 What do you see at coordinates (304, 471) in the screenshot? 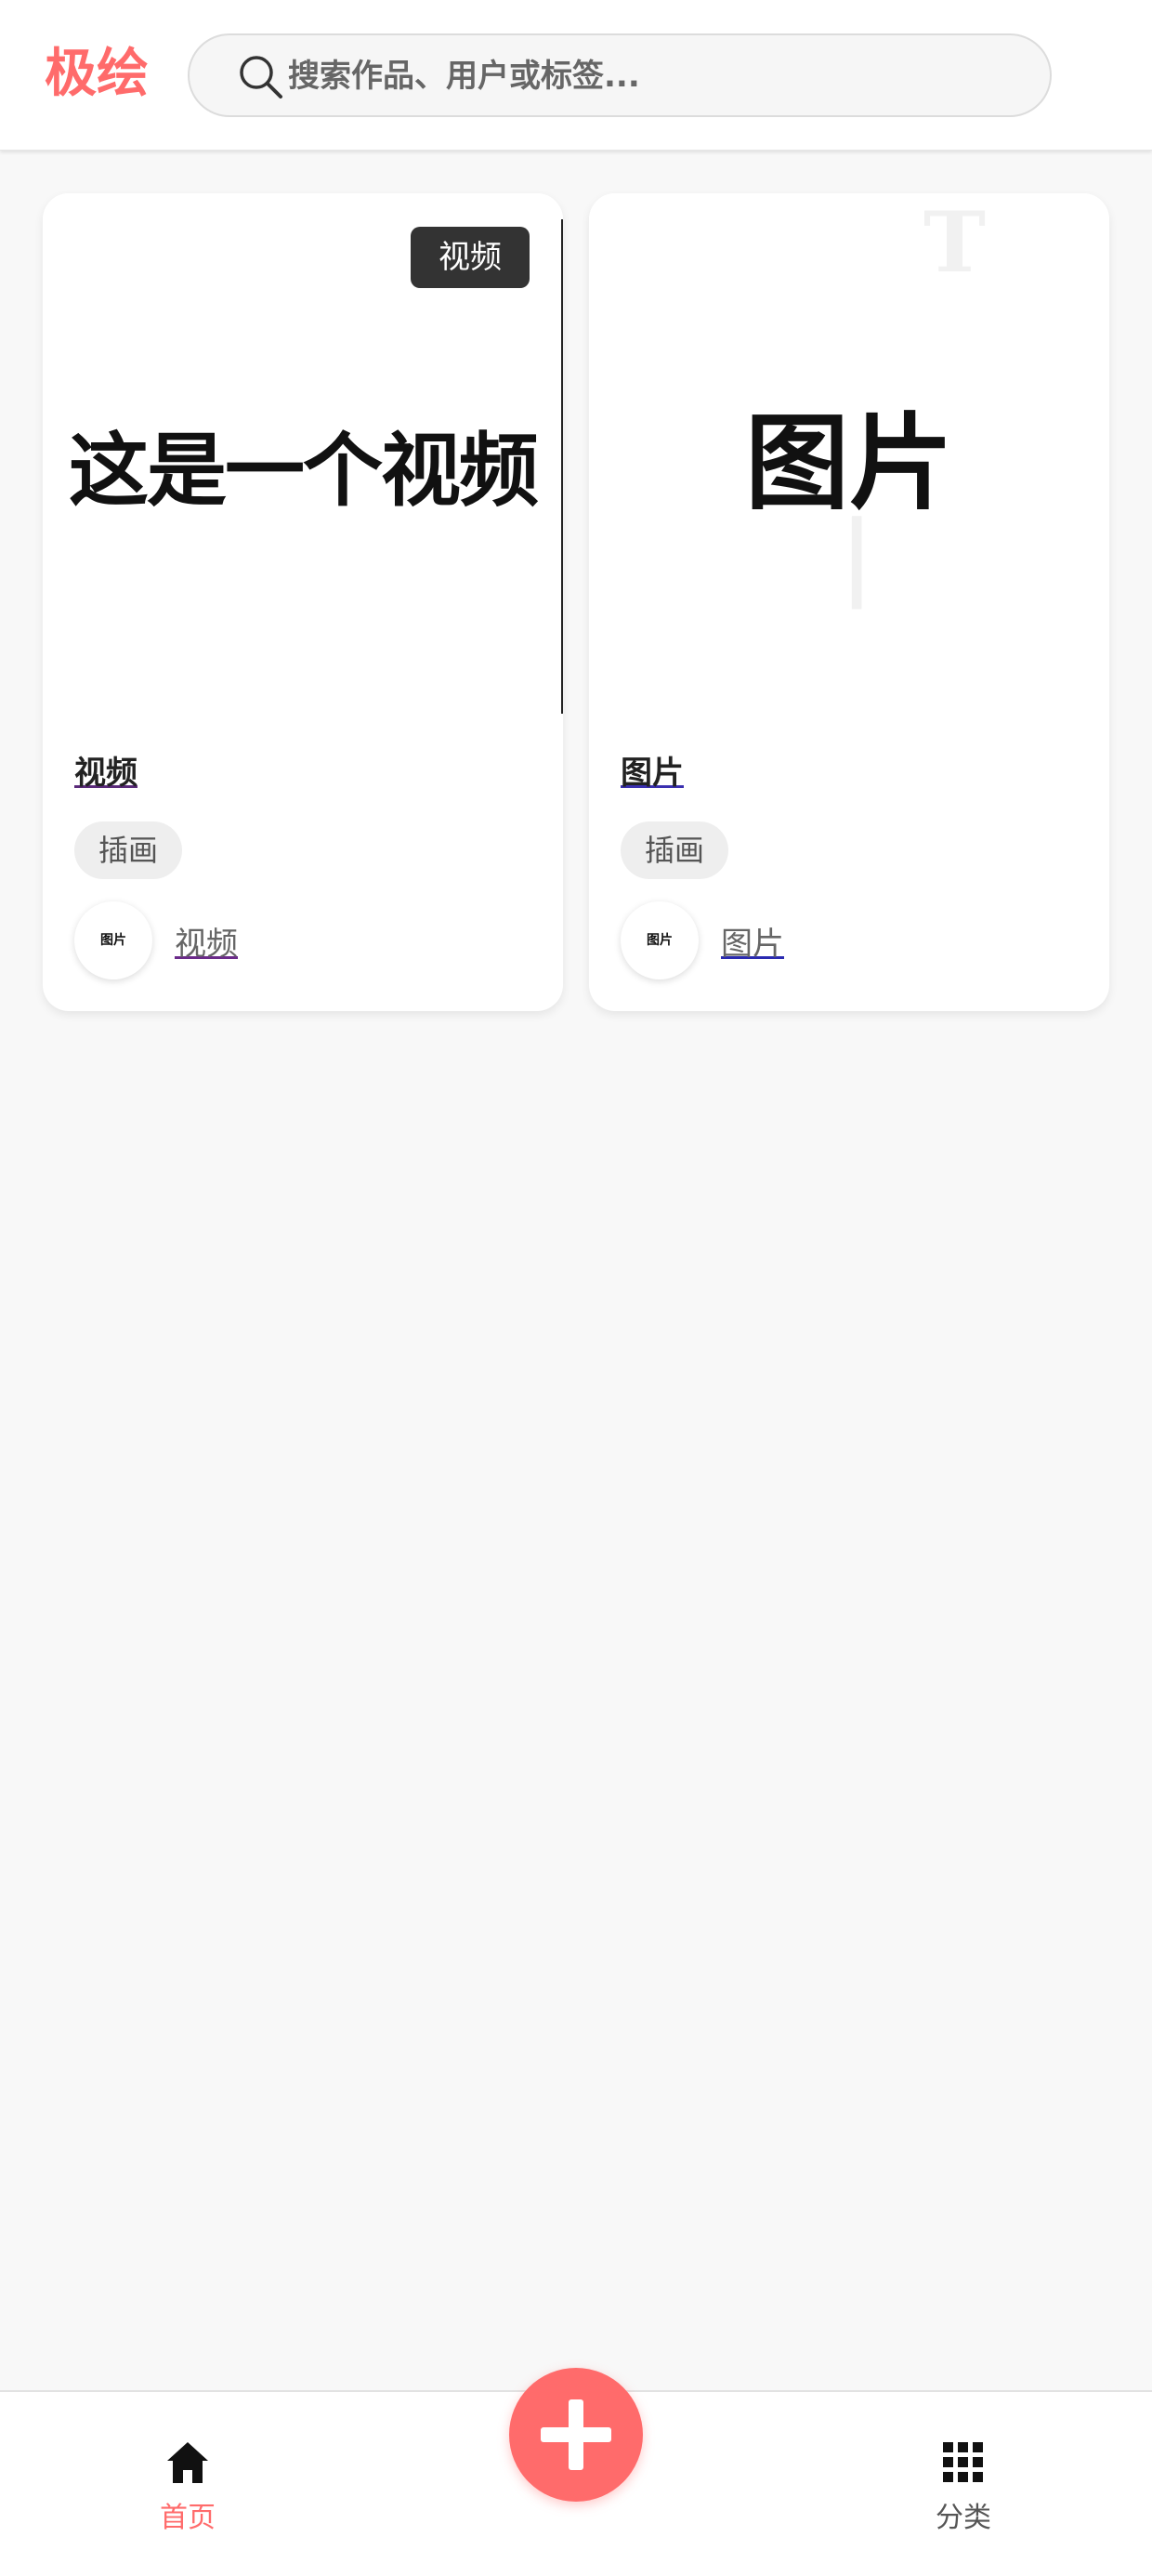
I see `thumbnail-text: 这是一个视频` at bounding box center [304, 471].